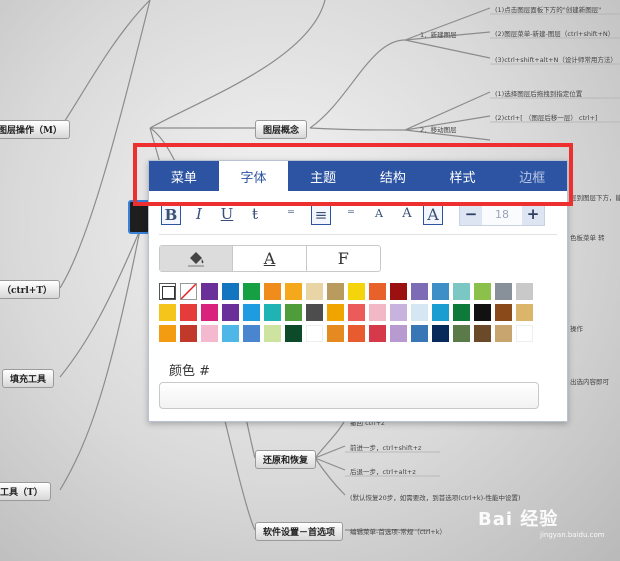 This screenshot has width=620, height=561. Describe the element at coordinates (386, 448) in the screenshot. I see `mindmap-leaf: 前进一步，ctrl+shift+z` at that location.